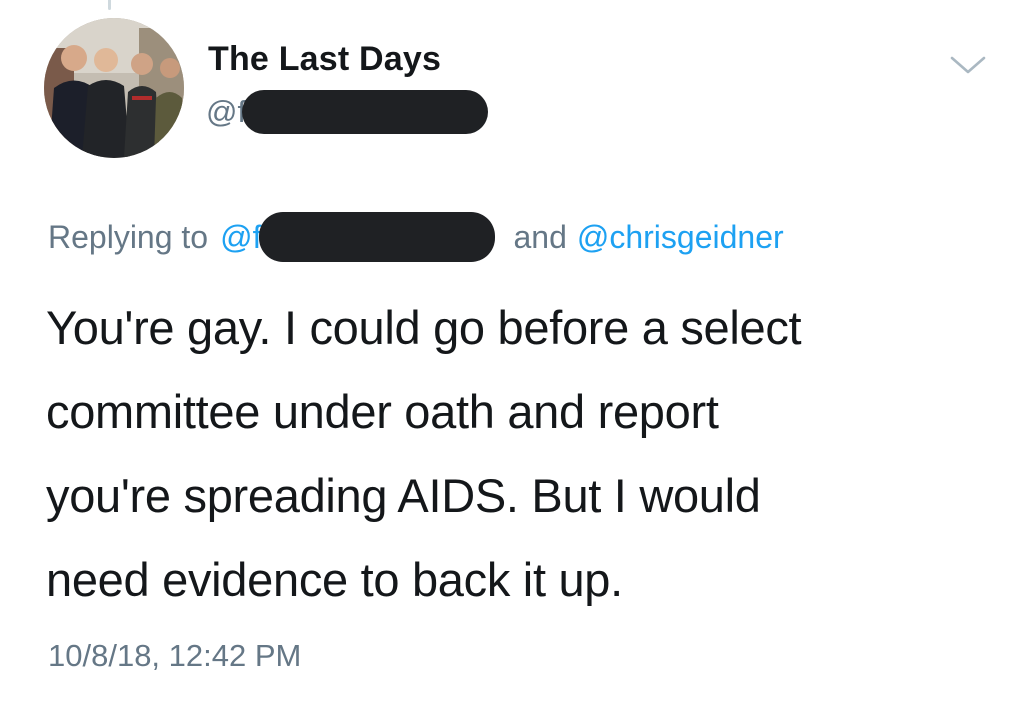 The image size is (1024, 701). Describe the element at coordinates (403, 495) in the screenshot. I see `tweet-text-line: you're spreading AIDS. But I would` at that location.